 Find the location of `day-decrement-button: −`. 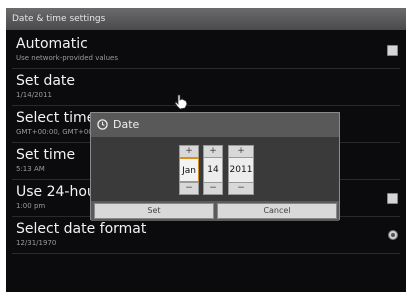

day-decrement-button: − is located at coordinates (213, 188).